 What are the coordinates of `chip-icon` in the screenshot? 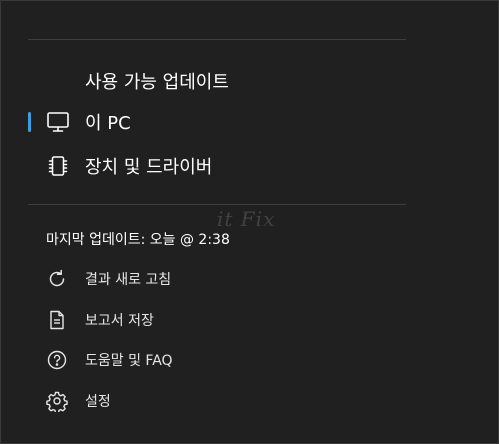 It's located at (58, 166).